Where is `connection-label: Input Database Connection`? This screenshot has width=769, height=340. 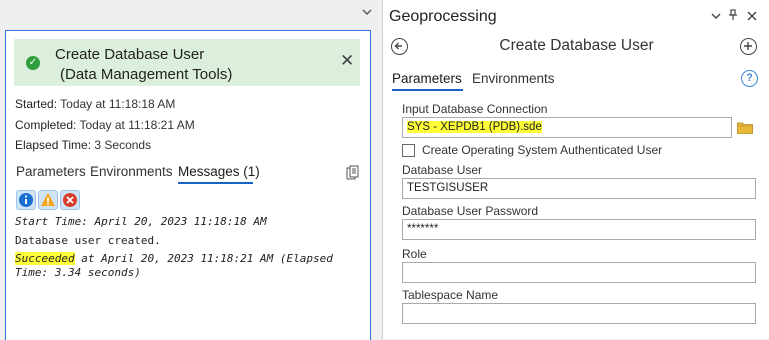 connection-label: Input Database Connection is located at coordinates (475, 109).